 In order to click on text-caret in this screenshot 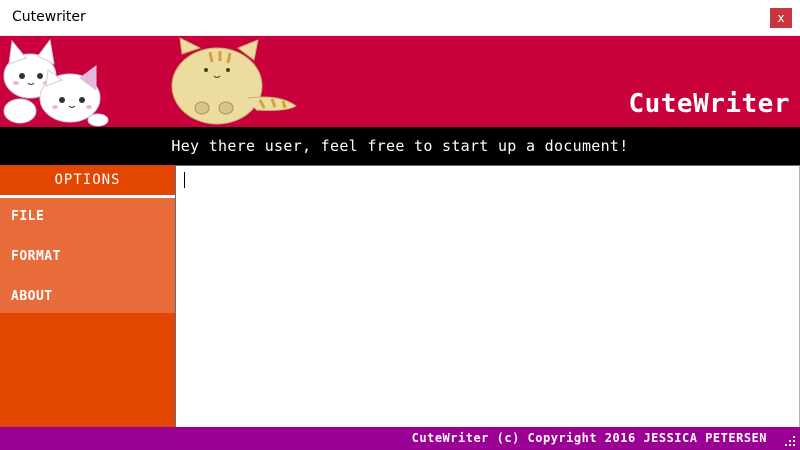, I will do `click(184, 180)`.